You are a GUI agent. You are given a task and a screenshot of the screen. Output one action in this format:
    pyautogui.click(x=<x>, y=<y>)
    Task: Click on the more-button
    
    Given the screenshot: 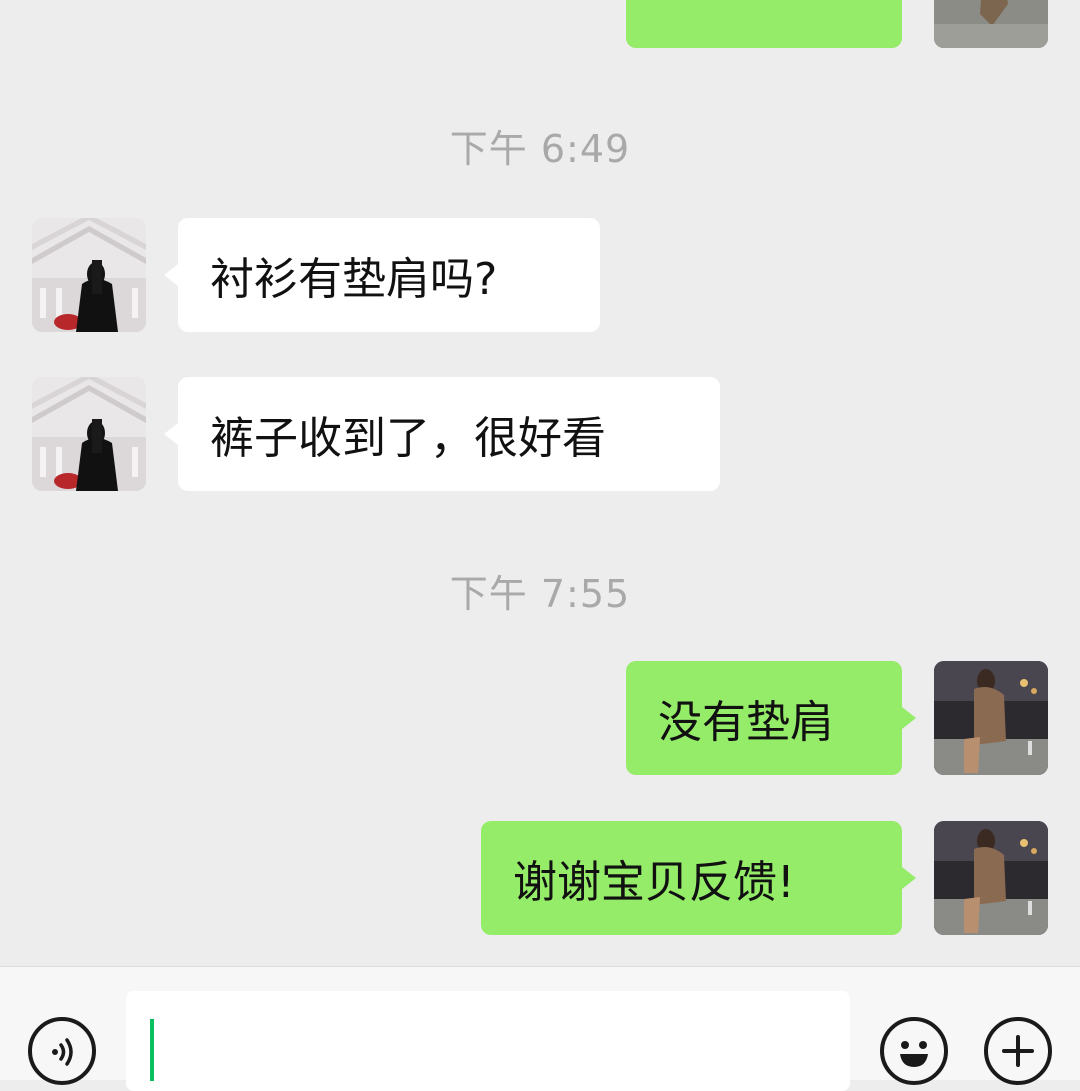 What is the action you would take?
    pyautogui.click(x=1018, y=1051)
    